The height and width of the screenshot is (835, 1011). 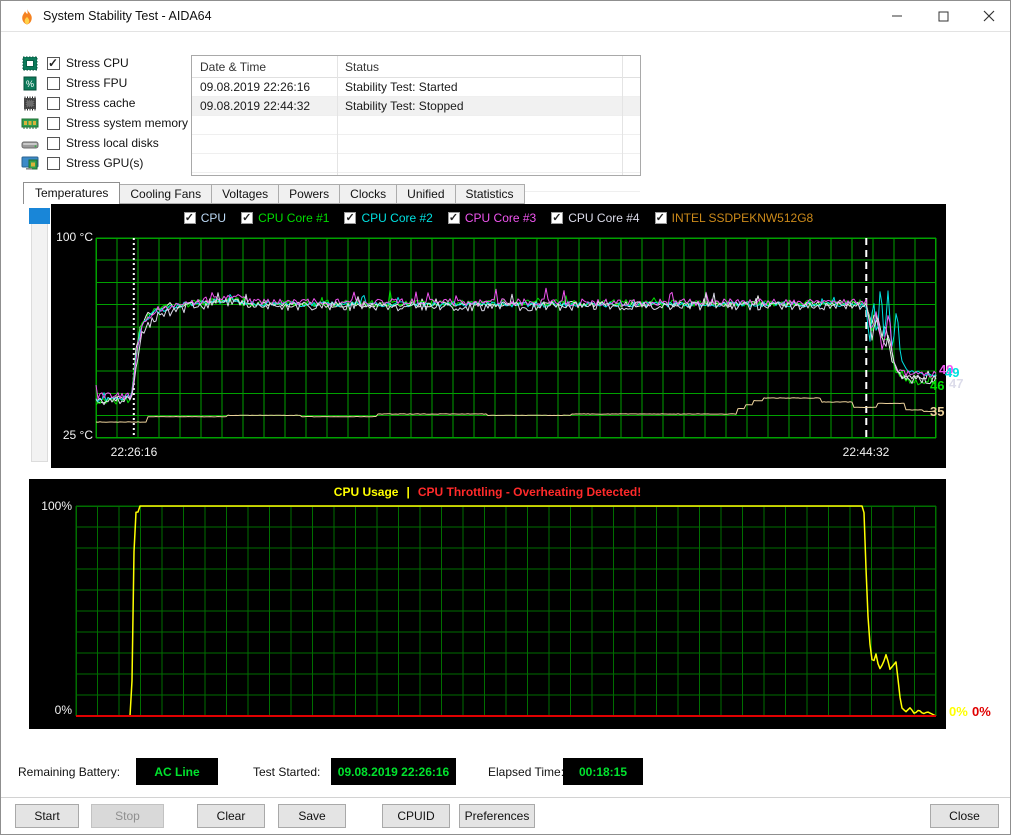 I want to click on preferences-button: Preferences, so click(x=497, y=816).